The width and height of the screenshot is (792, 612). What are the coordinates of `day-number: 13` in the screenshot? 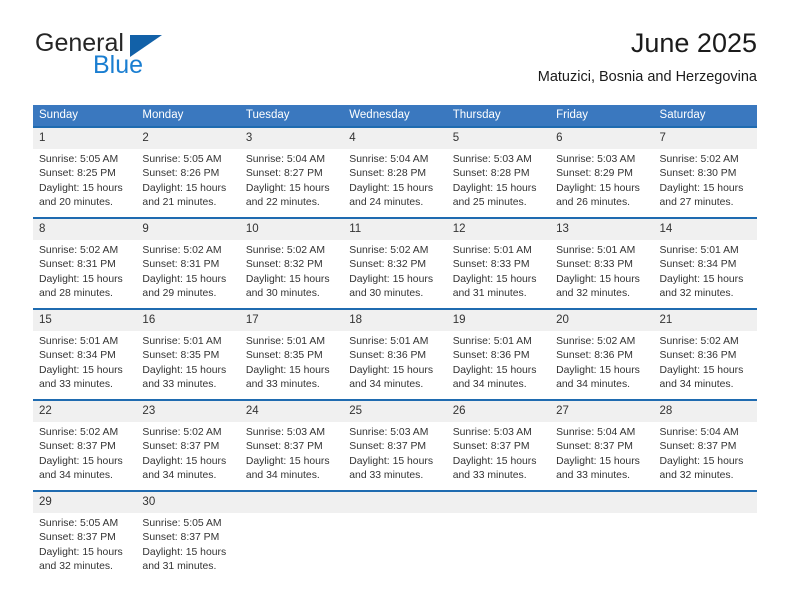 It's located at (602, 229).